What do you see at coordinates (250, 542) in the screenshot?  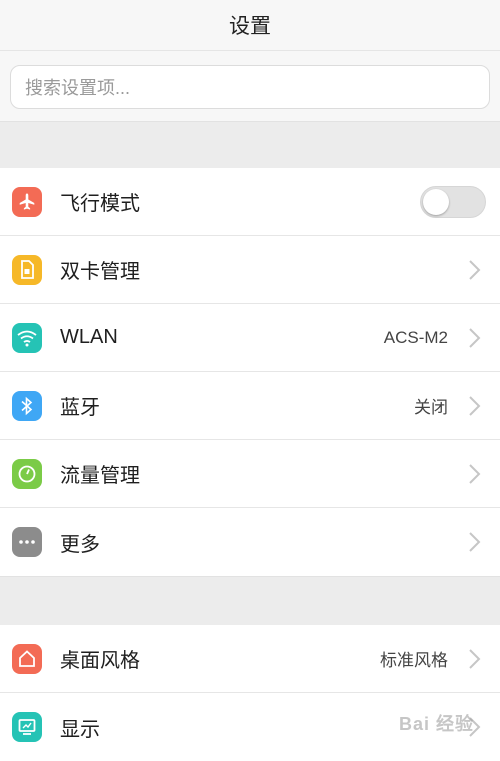 I see `setting-more: 更多` at bounding box center [250, 542].